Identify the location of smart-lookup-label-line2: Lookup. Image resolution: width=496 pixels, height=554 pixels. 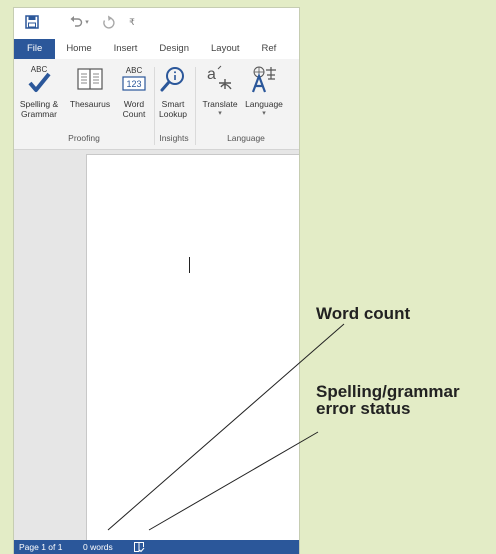
(173, 114).